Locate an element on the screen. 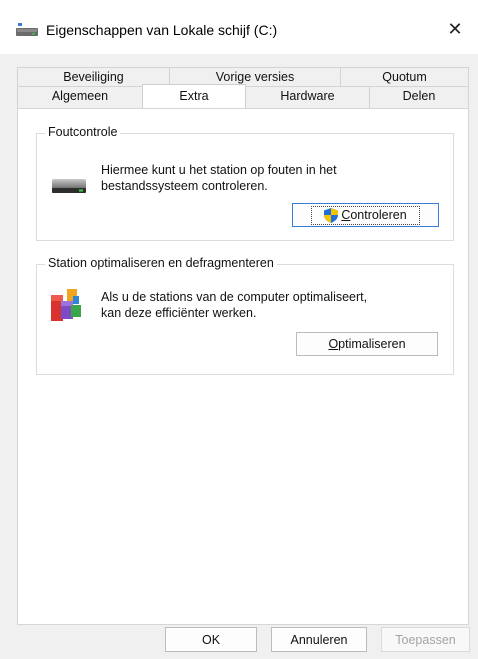 Image resolution: width=478 pixels, height=659 pixels. optimize-button-accel: O is located at coordinates (333, 344).